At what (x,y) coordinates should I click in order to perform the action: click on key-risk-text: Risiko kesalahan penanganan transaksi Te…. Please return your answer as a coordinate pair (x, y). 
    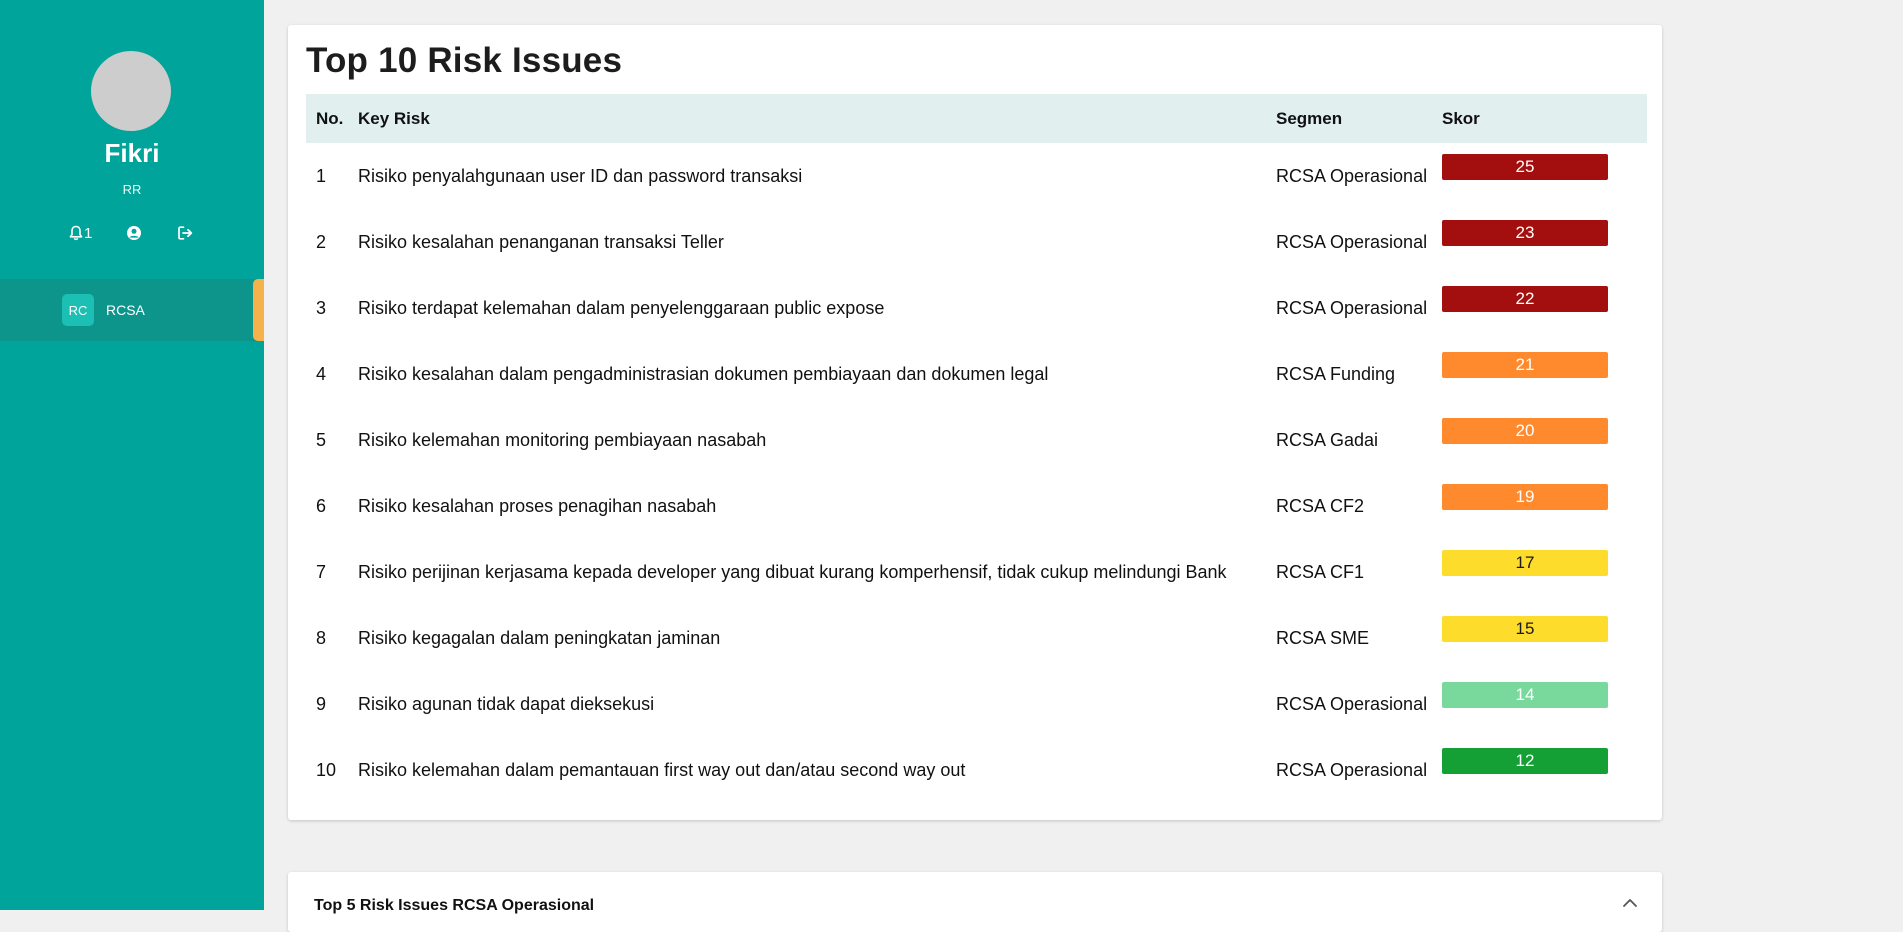
    Looking at the image, I should click on (541, 242).